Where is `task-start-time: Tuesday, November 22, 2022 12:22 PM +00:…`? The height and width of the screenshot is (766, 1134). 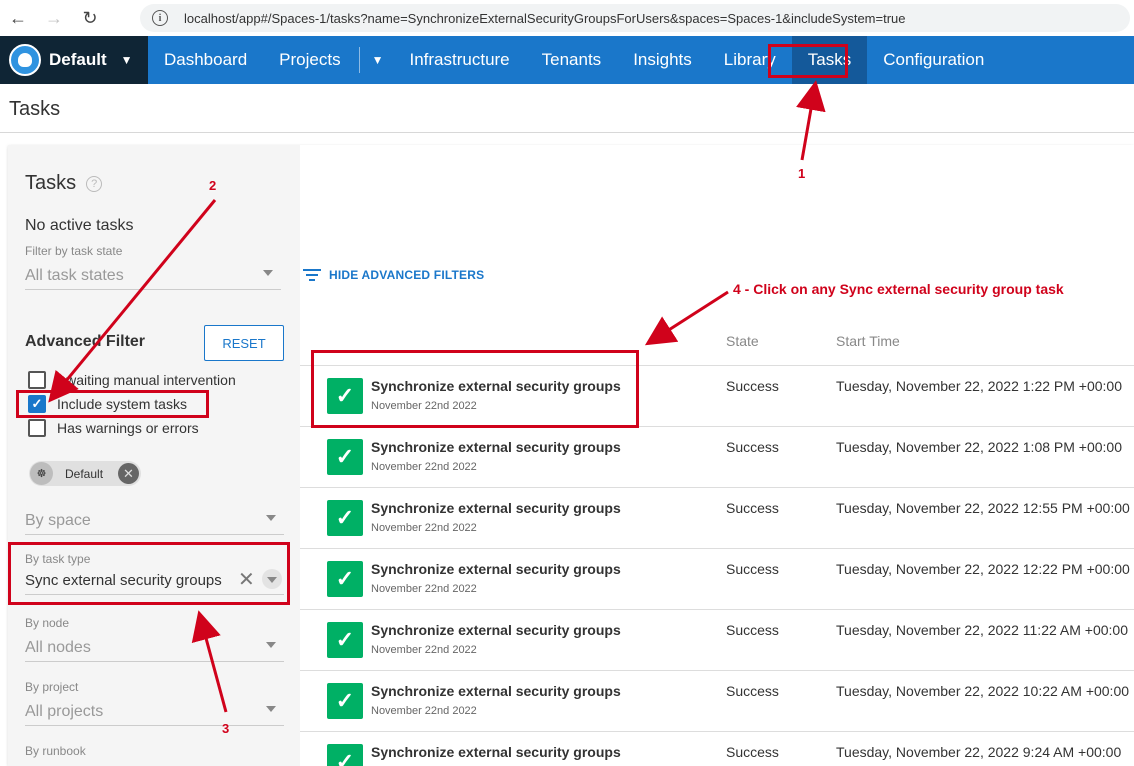 task-start-time: Tuesday, November 22, 2022 12:22 PM +00:… is located at coordinates (983, 569).